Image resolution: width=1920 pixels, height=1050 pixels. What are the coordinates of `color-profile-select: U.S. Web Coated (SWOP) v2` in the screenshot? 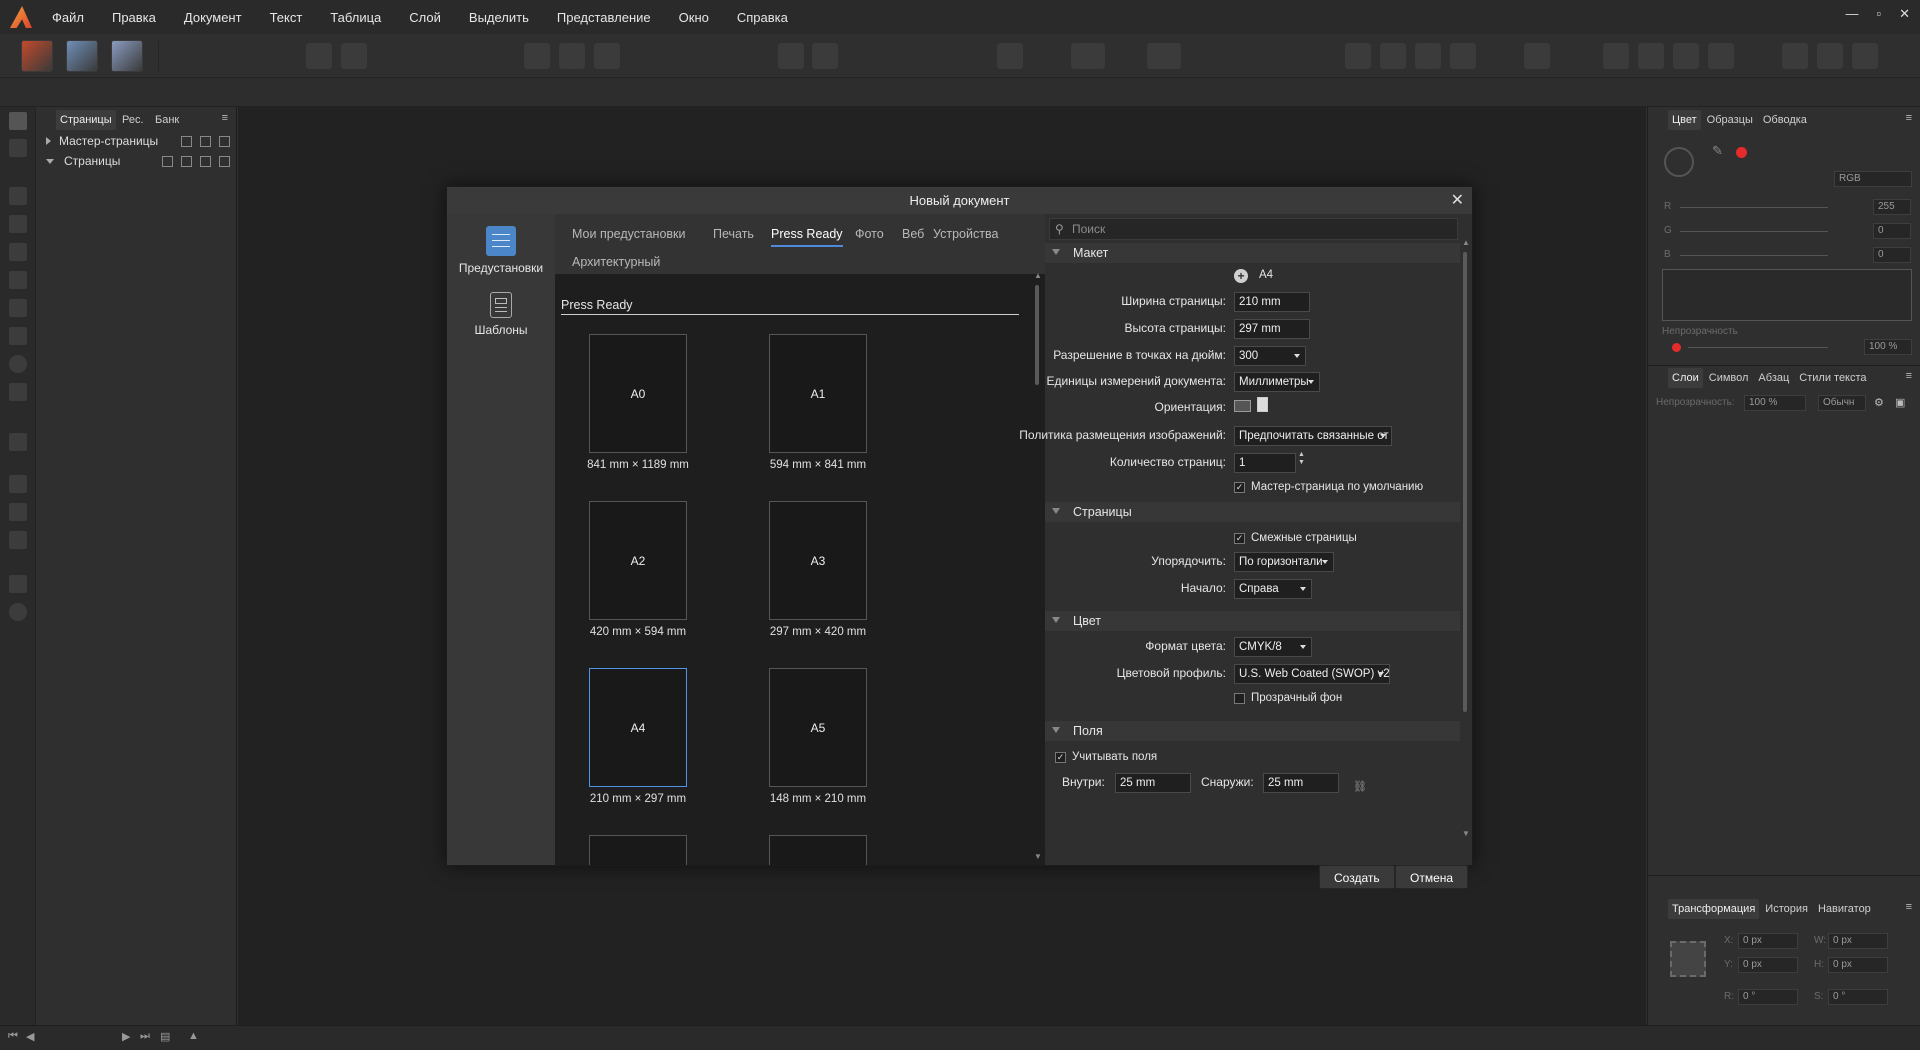 It's located at (1312, 674).